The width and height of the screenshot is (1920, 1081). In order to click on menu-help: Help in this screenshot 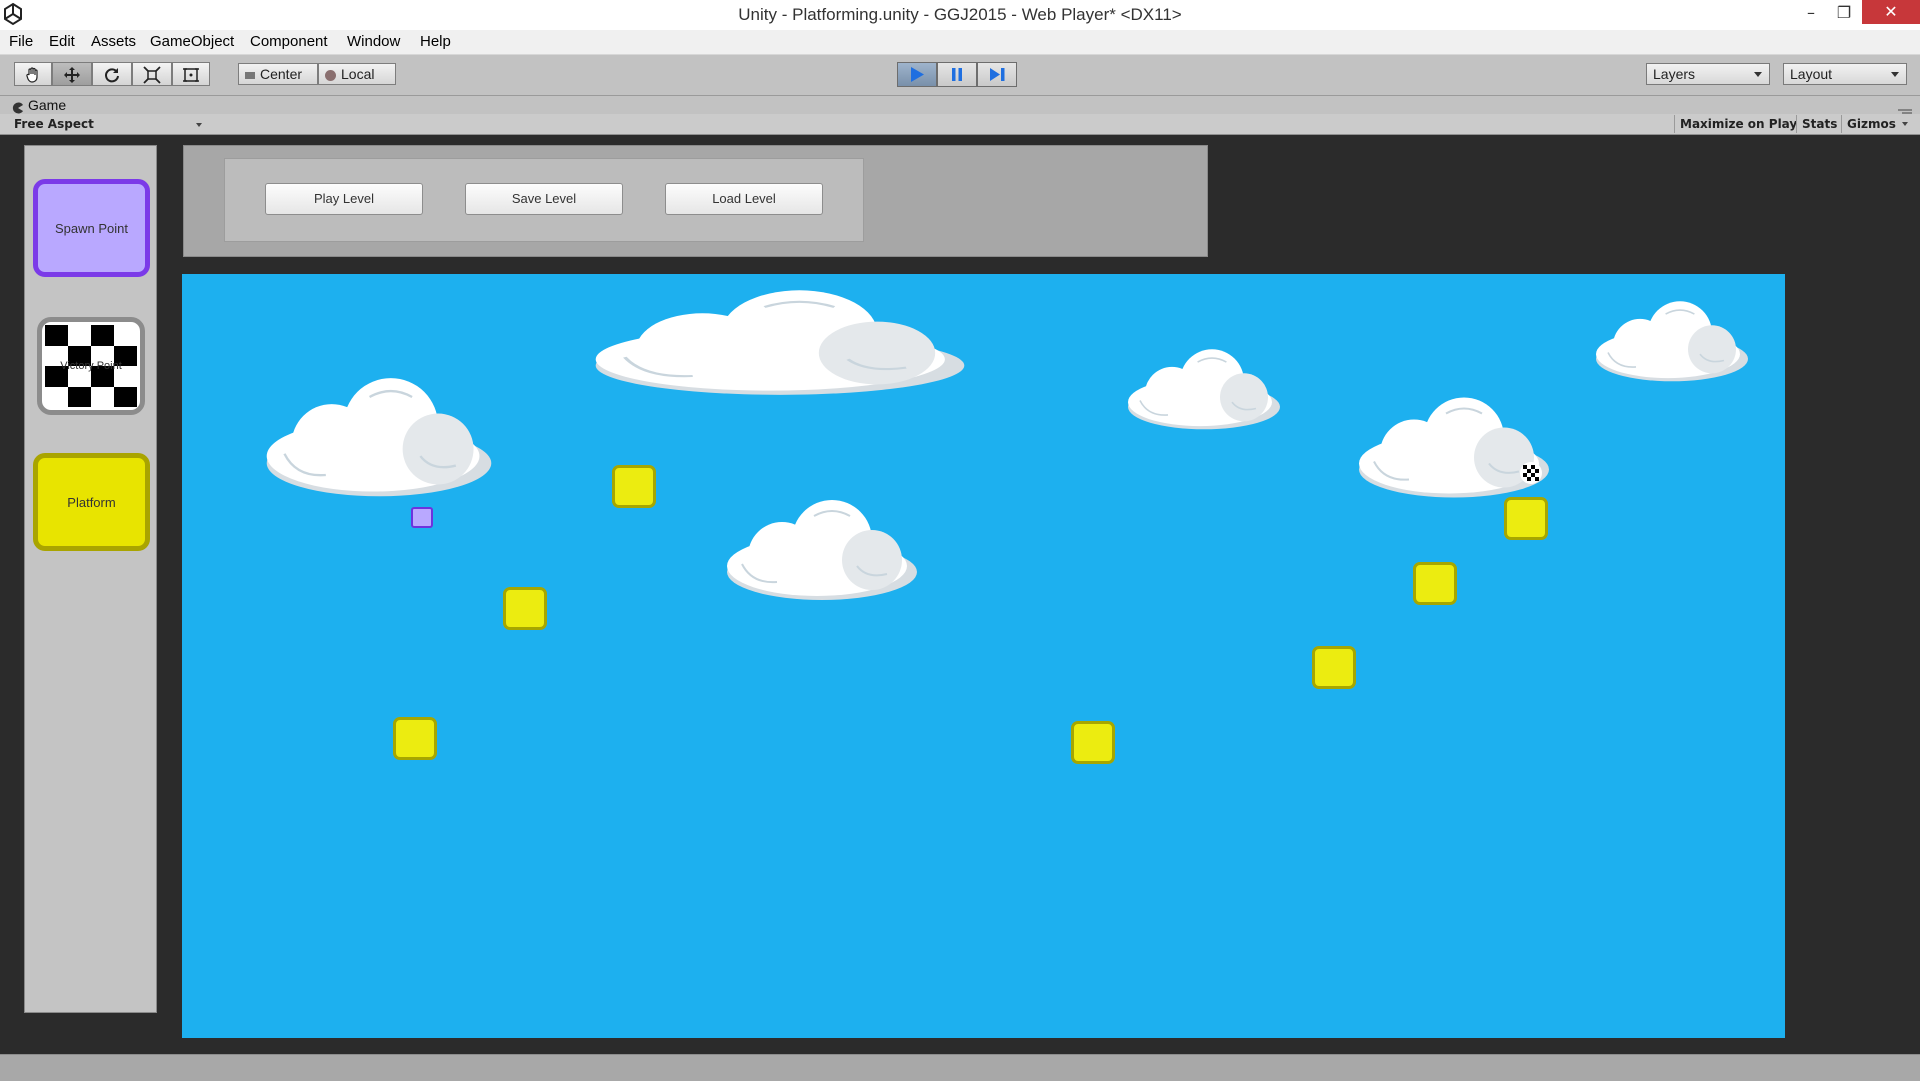, I will do `click(435, 42)`.